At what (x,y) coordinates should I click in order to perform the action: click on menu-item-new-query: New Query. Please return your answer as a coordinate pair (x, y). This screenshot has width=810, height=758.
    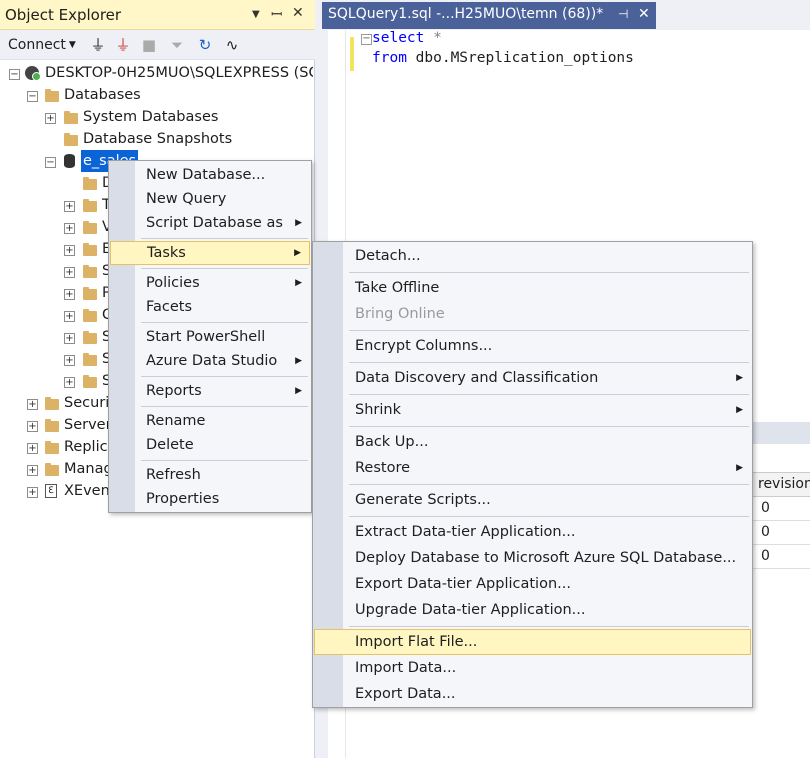
    Looking at the image, I should click on (210, 199).